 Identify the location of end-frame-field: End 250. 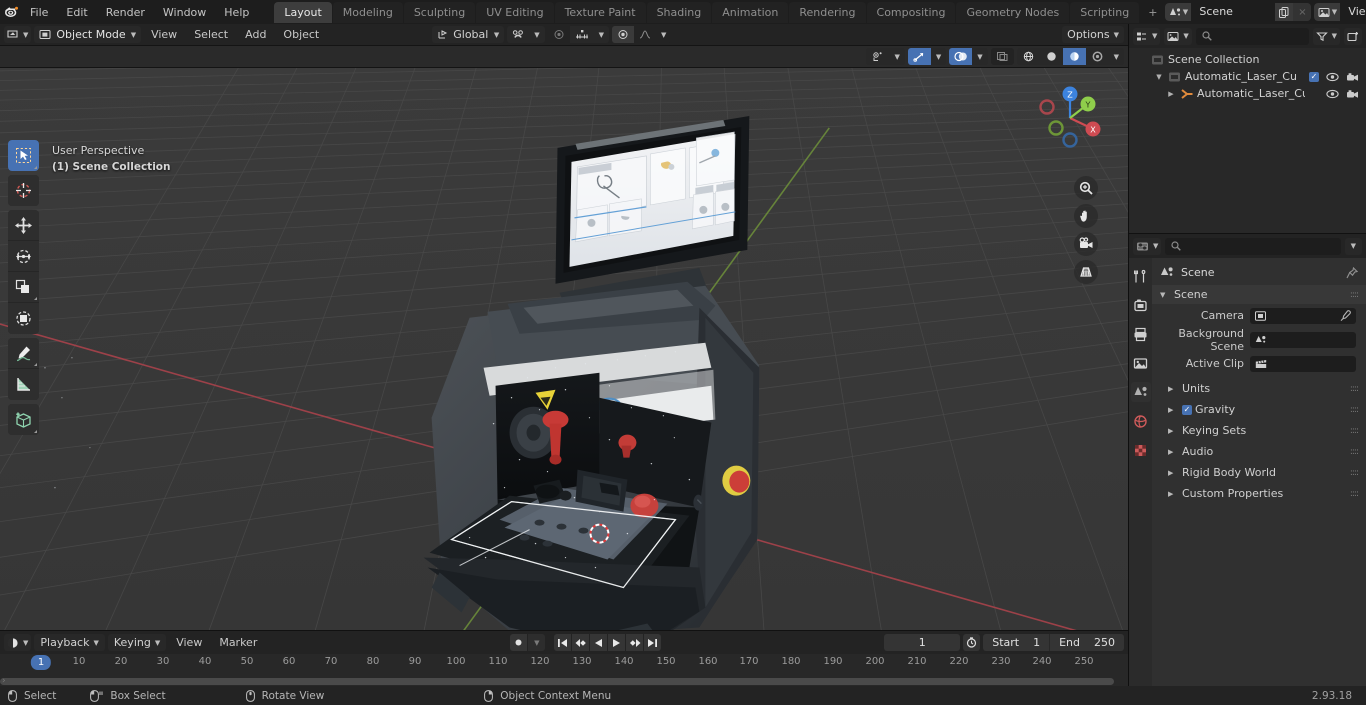
(1087, 642).